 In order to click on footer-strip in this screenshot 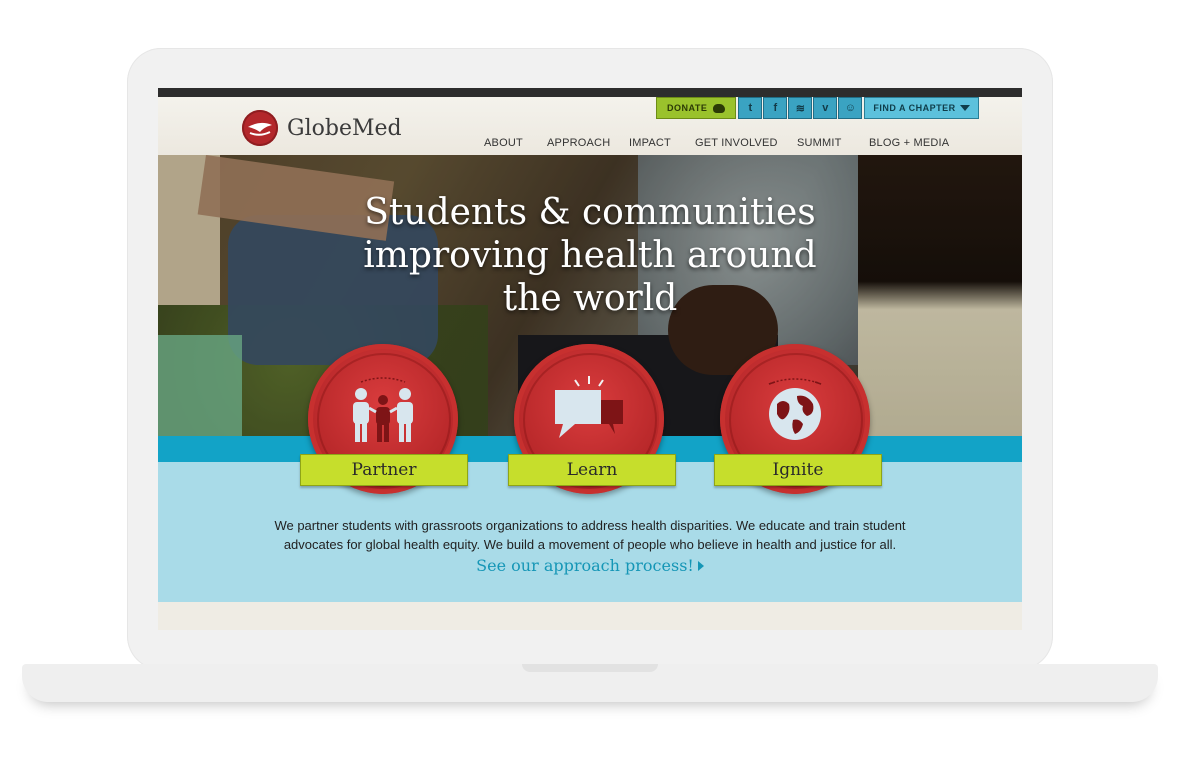, I will do `click(590, 616)`.